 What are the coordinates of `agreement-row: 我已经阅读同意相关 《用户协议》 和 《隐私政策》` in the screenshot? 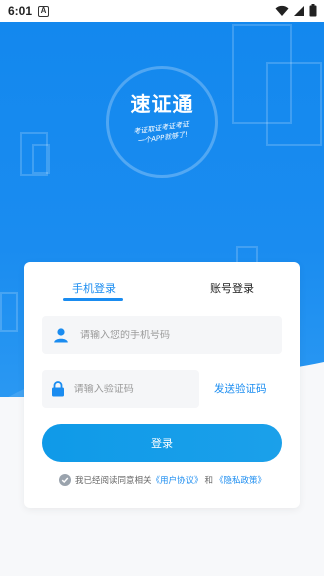 It's located at (162, 480).